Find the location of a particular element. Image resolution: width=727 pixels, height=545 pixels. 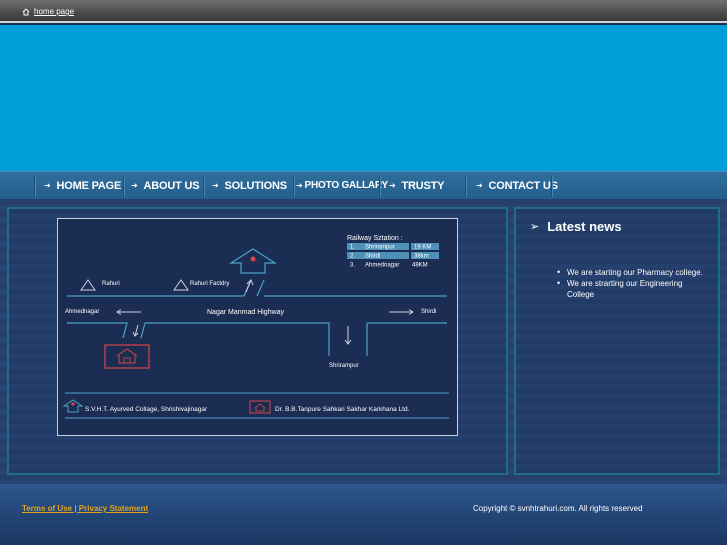

nav-solutions: ➜ SOLUTIONS is located at coordinates (249, 185).